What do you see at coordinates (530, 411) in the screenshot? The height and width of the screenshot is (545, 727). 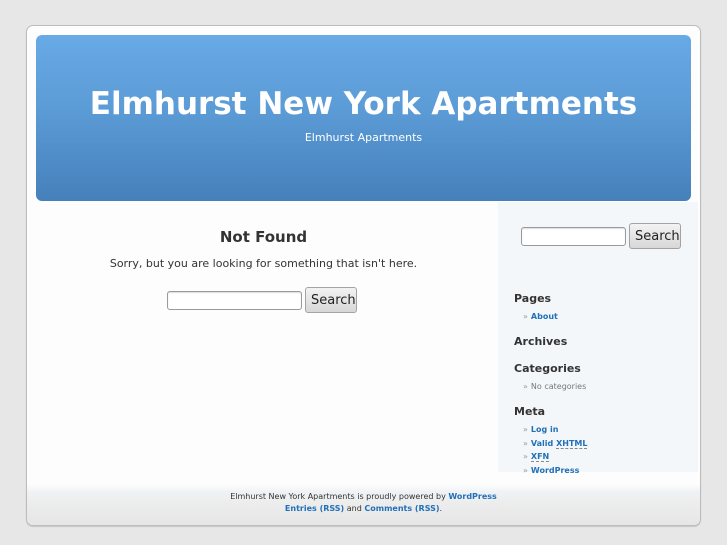 I see `widget-title-meta: Meta` at bounding box center [530, 411].